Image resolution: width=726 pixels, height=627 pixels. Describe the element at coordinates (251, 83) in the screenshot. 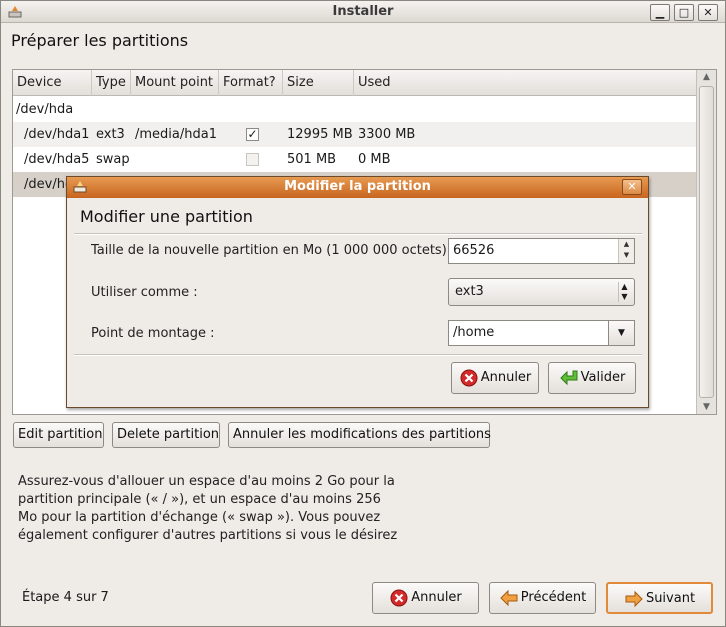

I see `column-format: Format?` at that location.